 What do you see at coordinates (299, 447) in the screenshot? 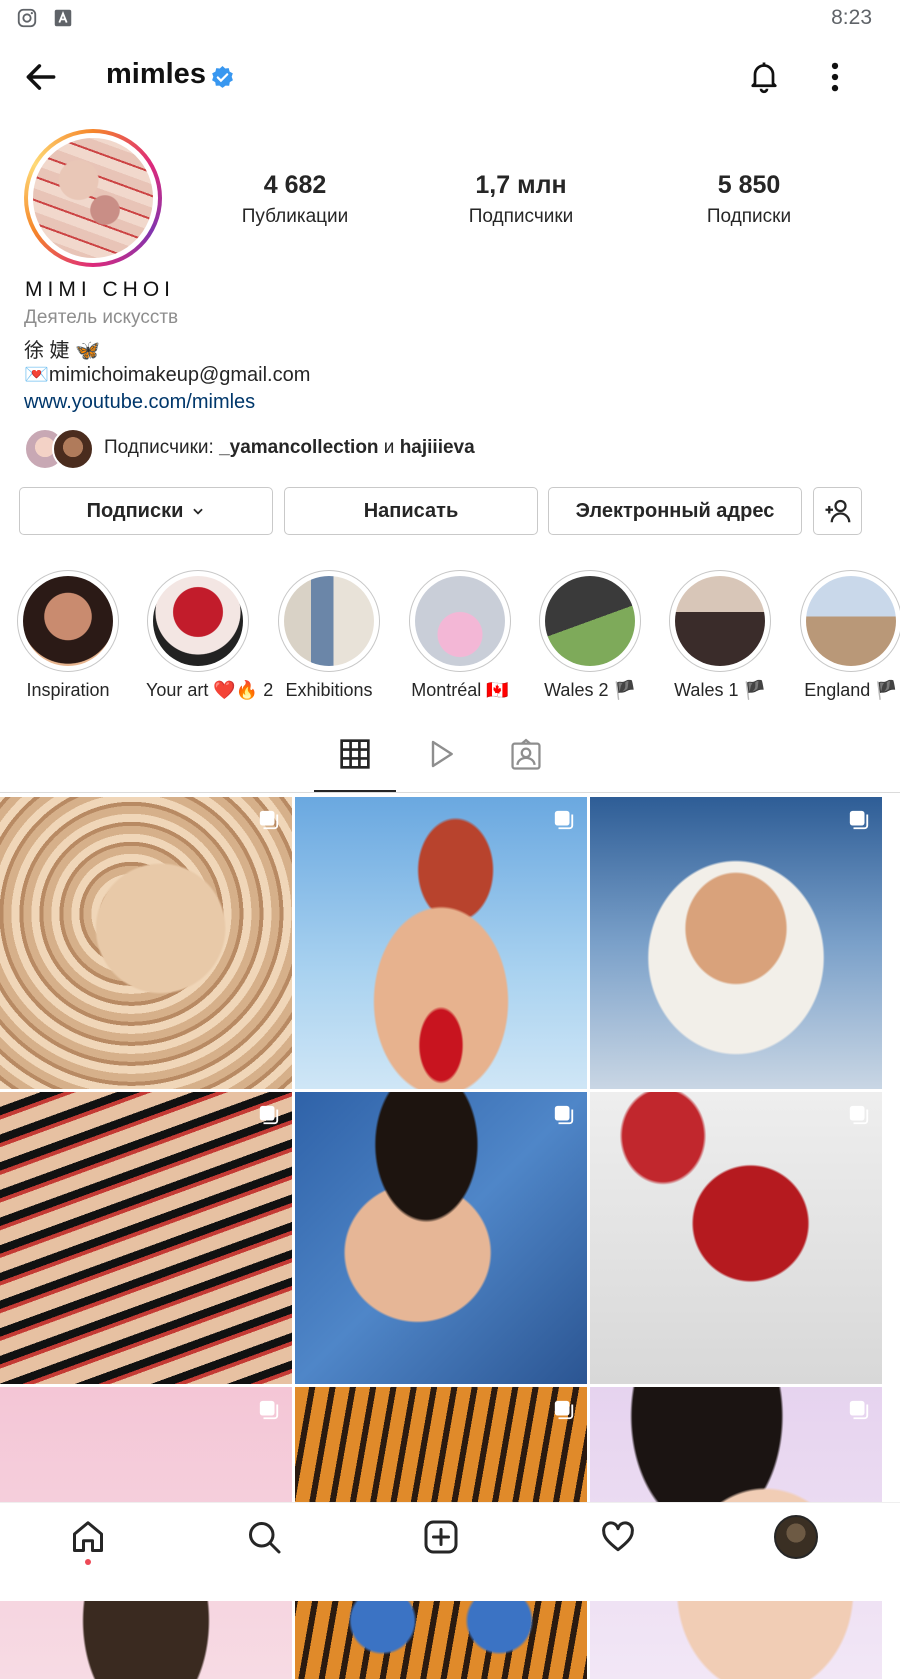
I see `mutual-user-1: _yamancollection` at bounding box center [299, 447].